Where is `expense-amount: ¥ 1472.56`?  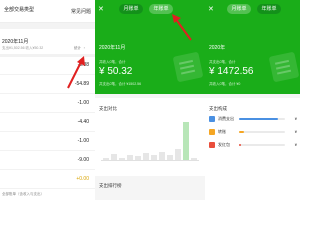 expense-amount: ¥ 1472.56 is located at coordinates (231, 71).